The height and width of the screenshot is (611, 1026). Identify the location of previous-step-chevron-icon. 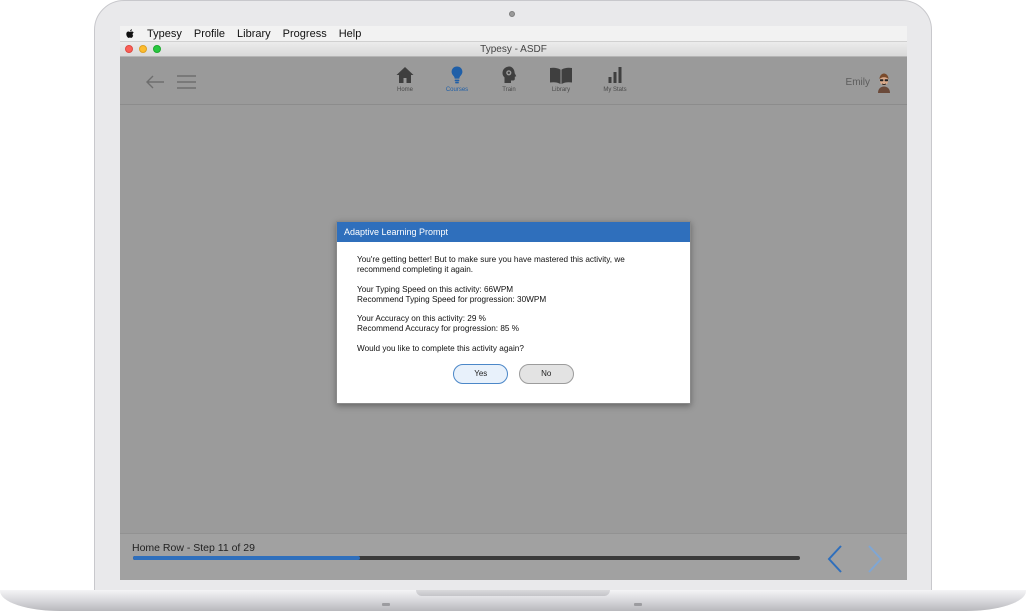
(835, 559).